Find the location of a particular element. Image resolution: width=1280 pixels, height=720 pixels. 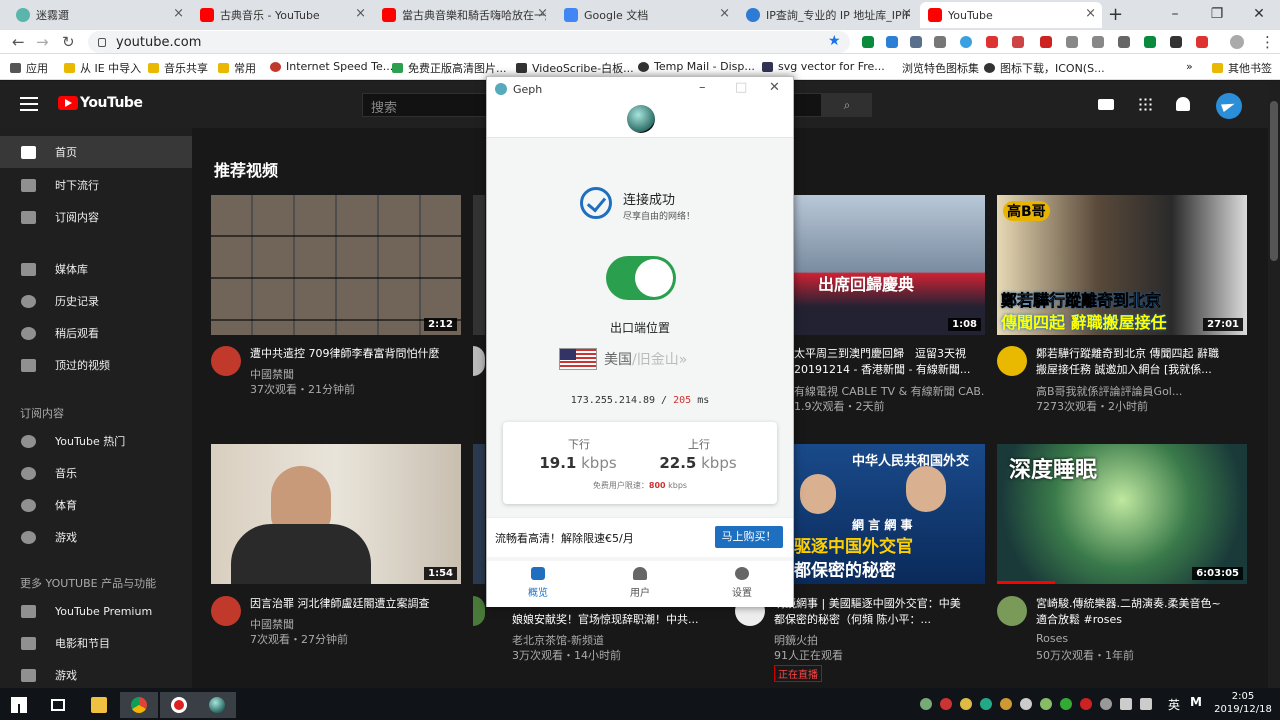

maximize-icon: ❐ is located at coordinates (1217, 15).